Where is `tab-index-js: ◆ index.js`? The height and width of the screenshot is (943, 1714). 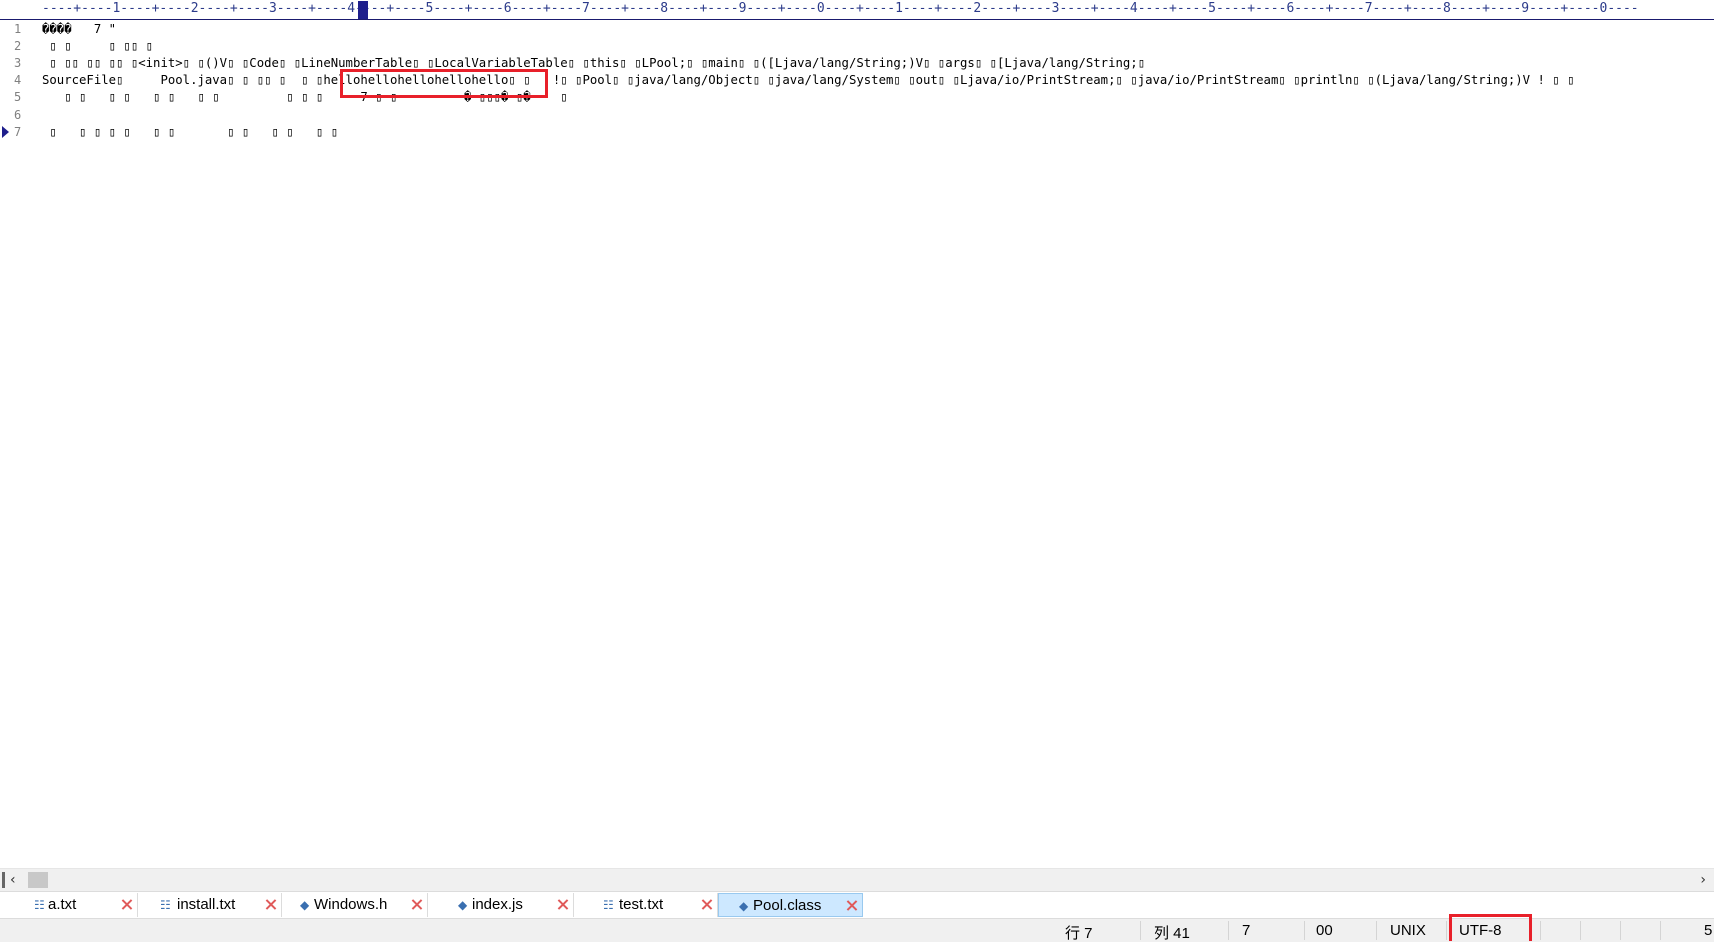
tab-index-js: ◆ index.js is located at coordinates (512, 905).